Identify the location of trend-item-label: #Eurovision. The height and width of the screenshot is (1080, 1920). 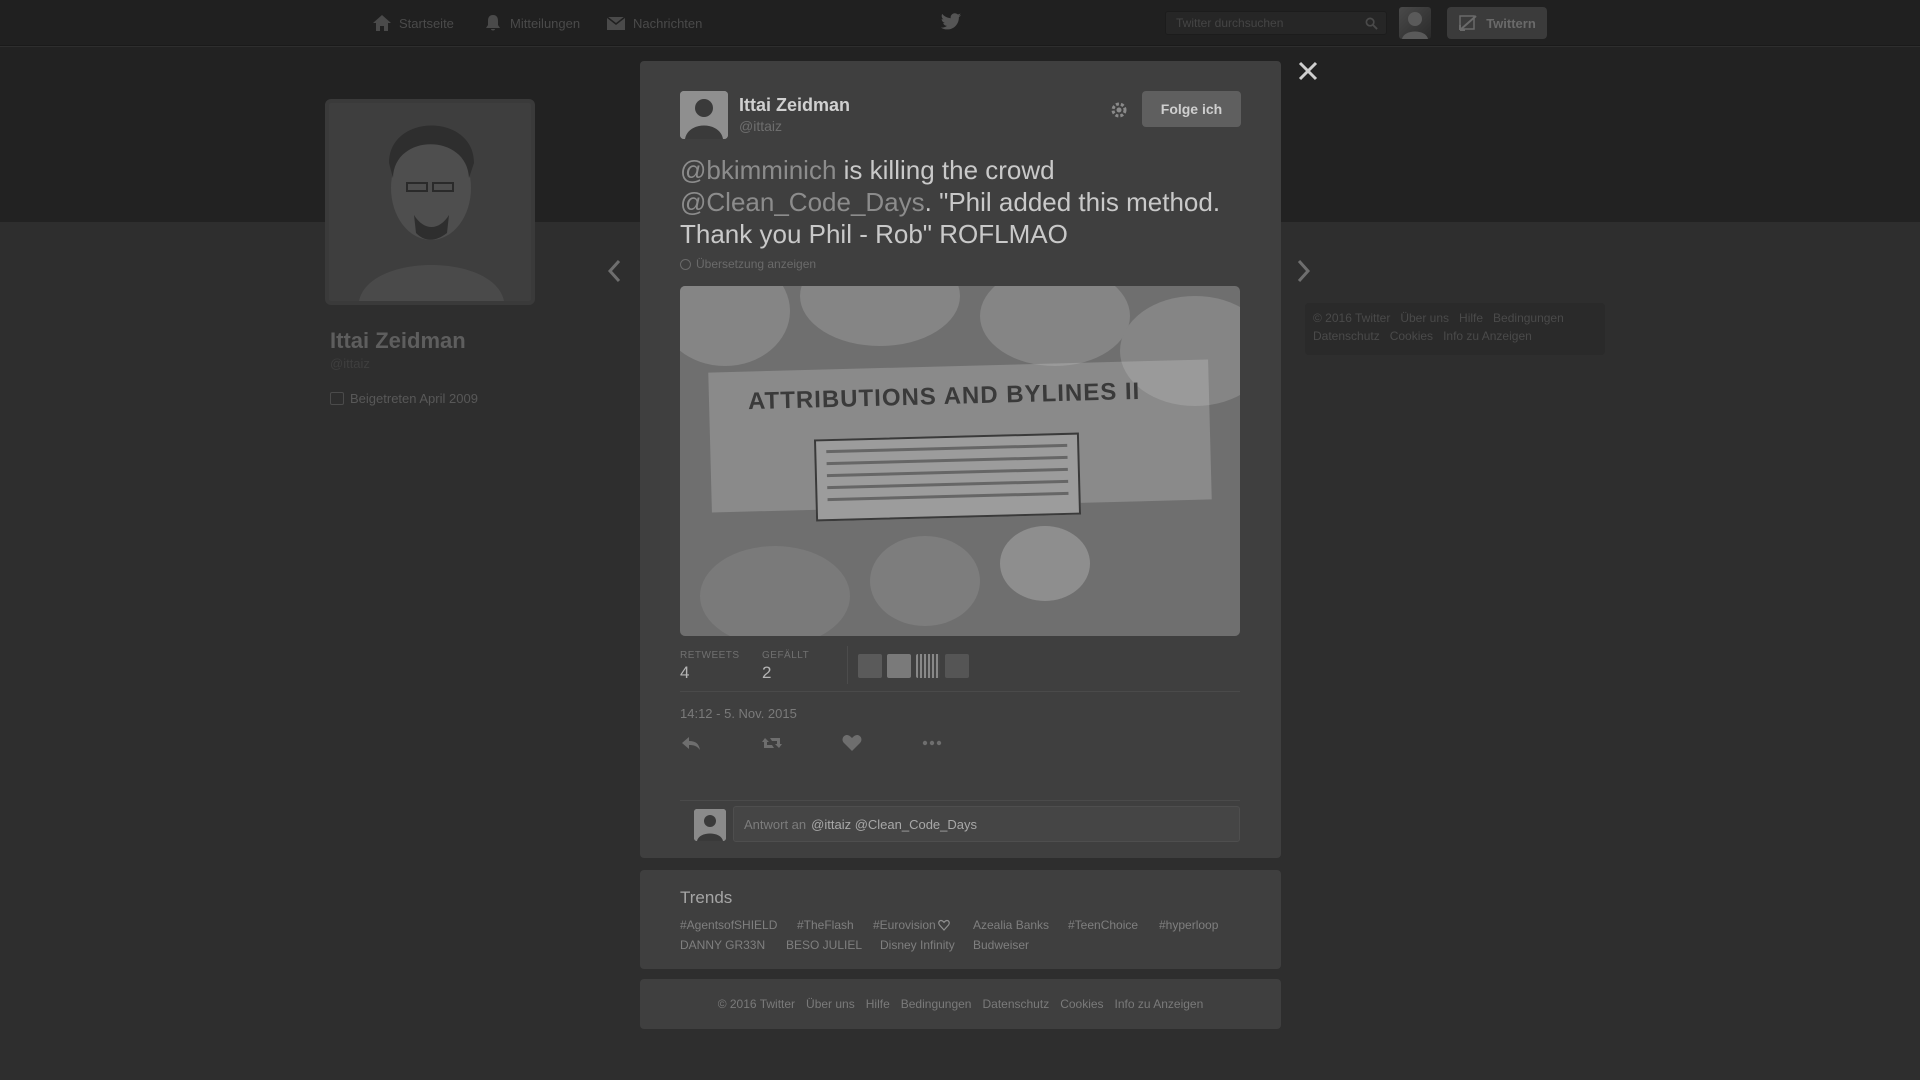
(904, 925).